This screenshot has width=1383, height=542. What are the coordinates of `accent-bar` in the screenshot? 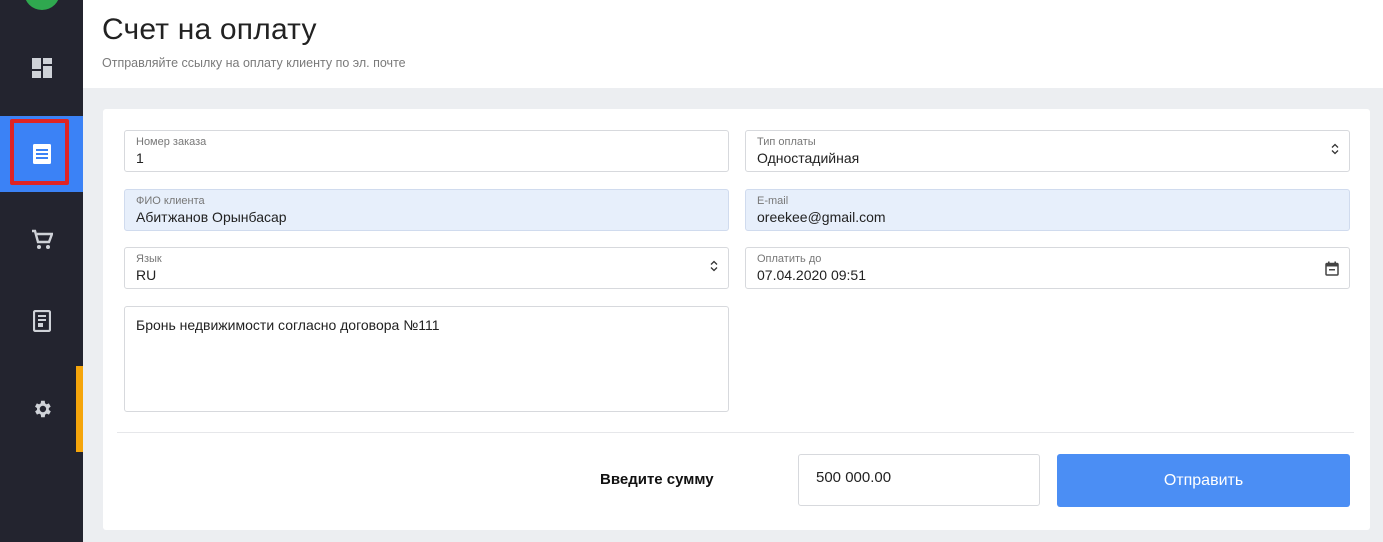 It's located at (79, 409).